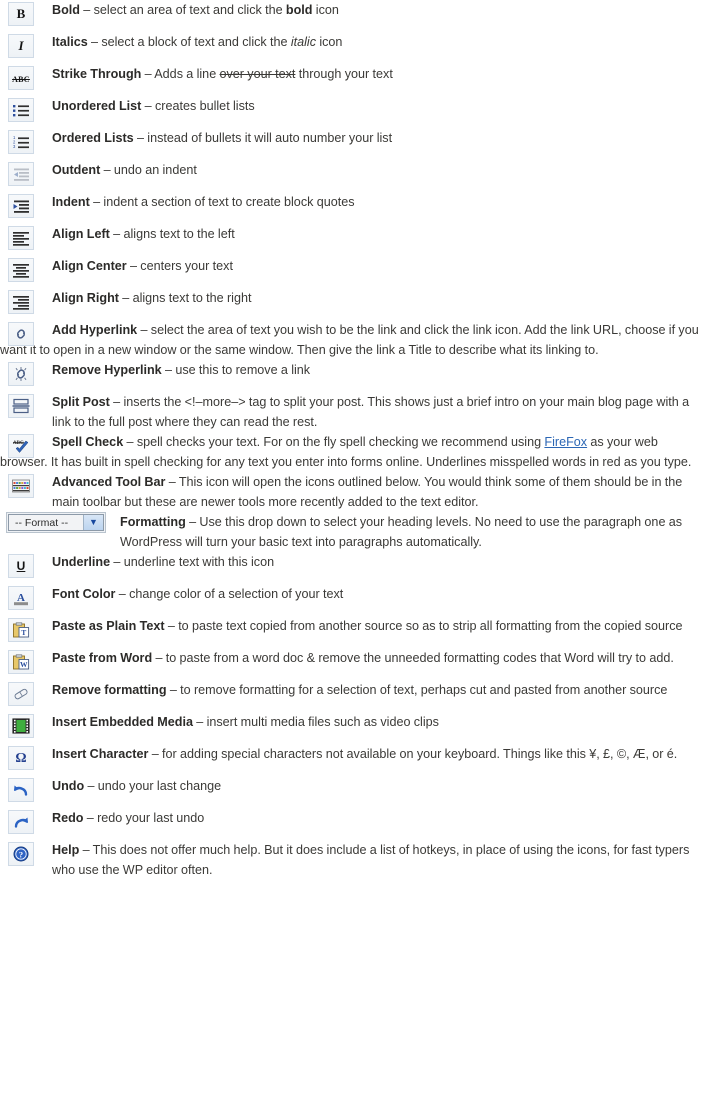  I want to click on term-label: Insert Embedded Media, so click(122, 722).